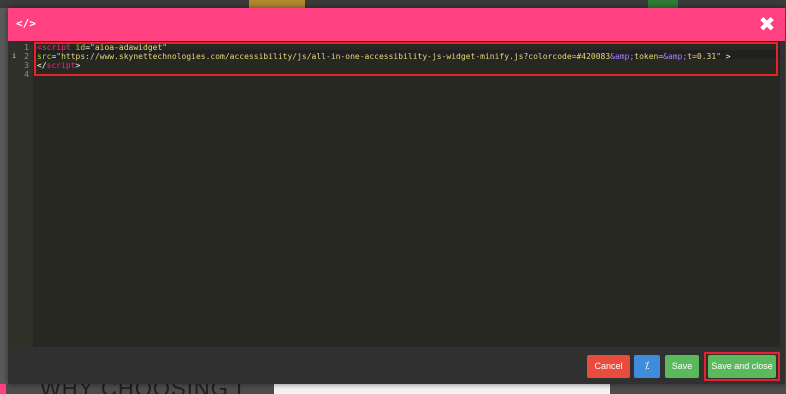 This screenshot has height=394, width=786. I want to click on line-number: 3, so click(26, 65).